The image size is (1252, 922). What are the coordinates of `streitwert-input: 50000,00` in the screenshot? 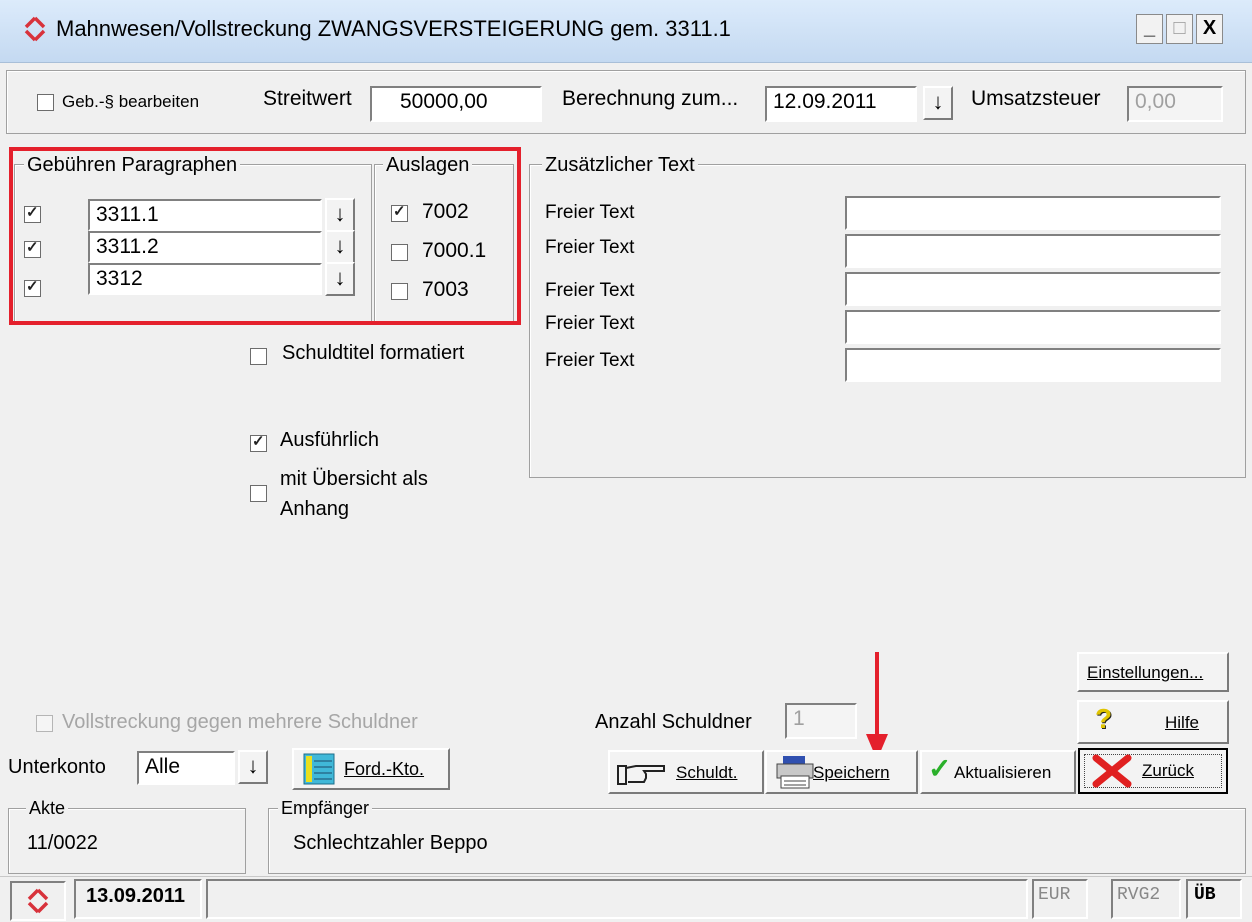 It's located at (456, 104).